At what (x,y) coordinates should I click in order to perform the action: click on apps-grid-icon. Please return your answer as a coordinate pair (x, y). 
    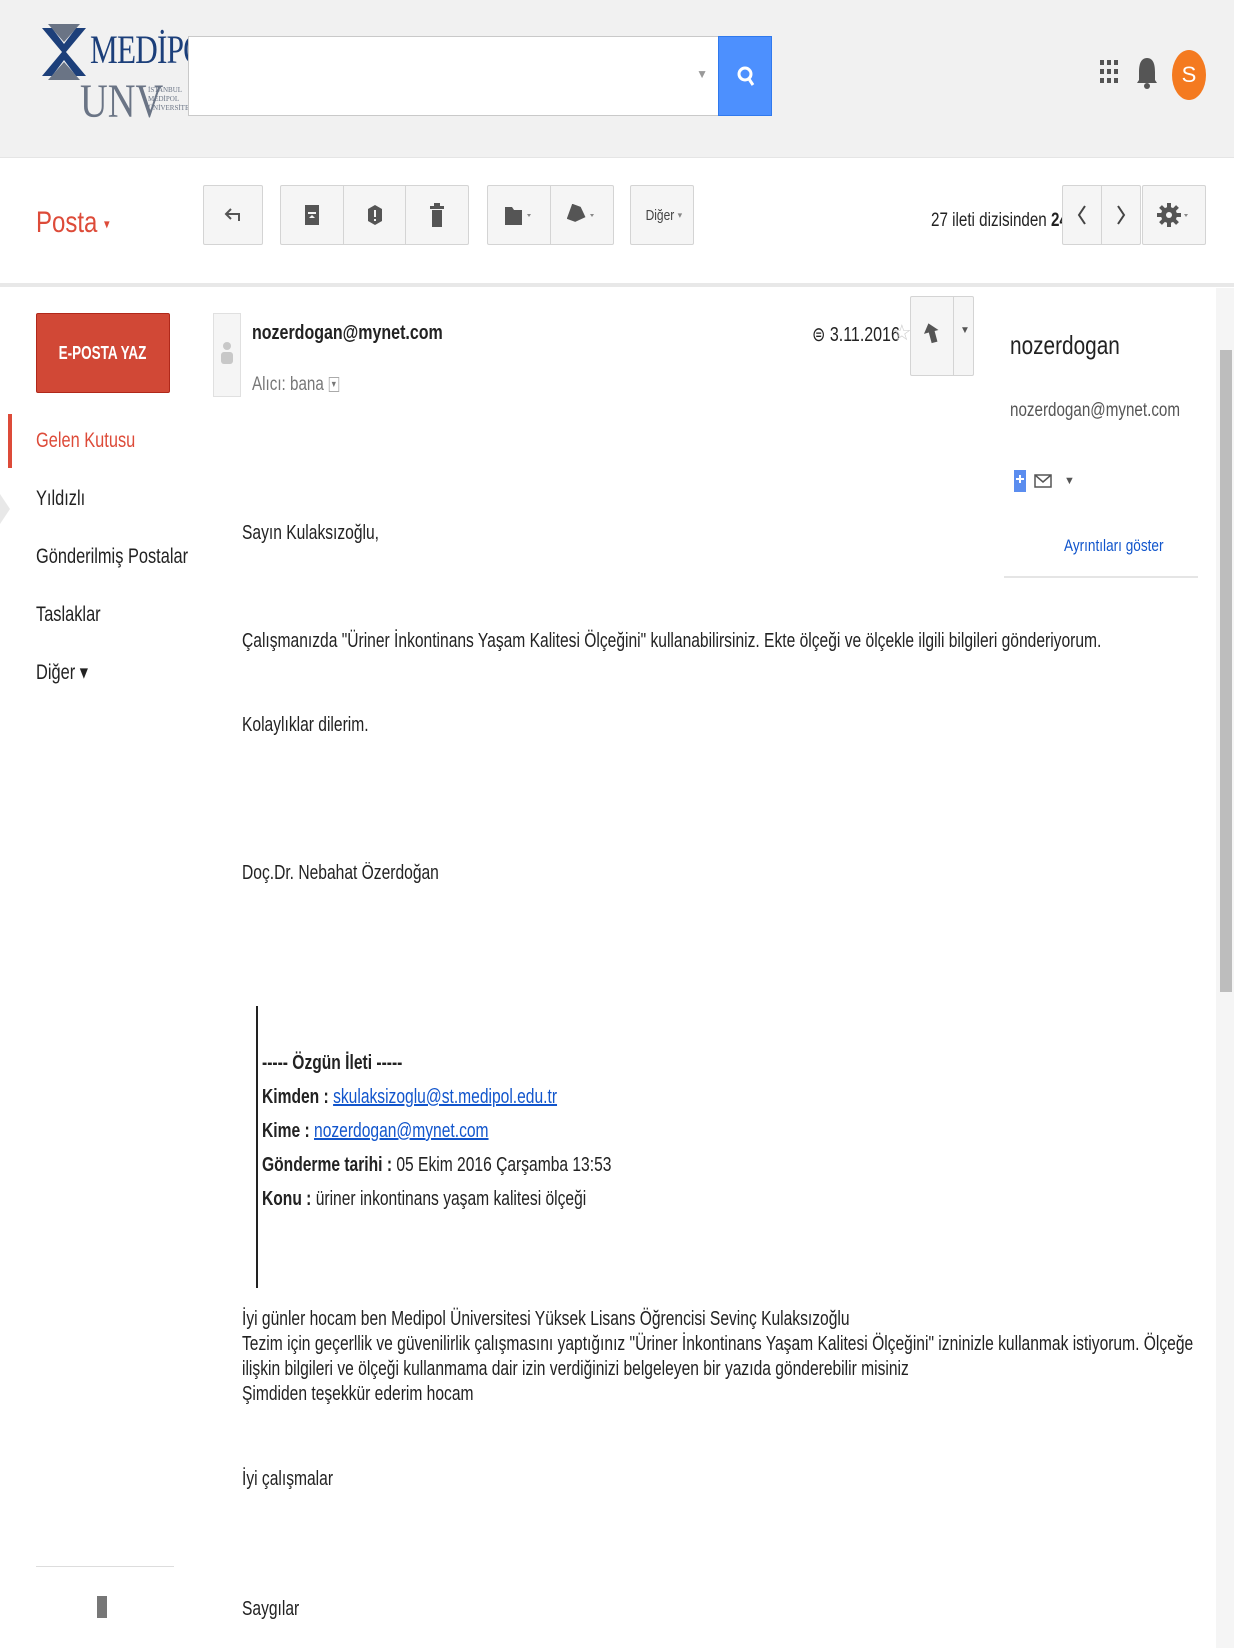
    Looking at the image, I should click on (1110, 73).